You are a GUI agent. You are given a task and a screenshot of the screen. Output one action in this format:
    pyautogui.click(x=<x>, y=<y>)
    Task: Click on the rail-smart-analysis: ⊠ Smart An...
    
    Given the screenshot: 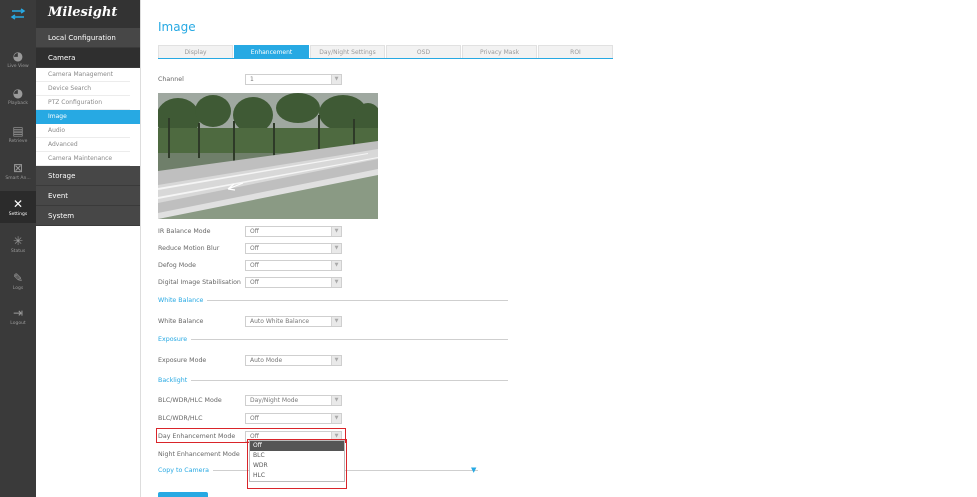 What is the action you would take?
    pyautogui.click(x=18, y=171)
    